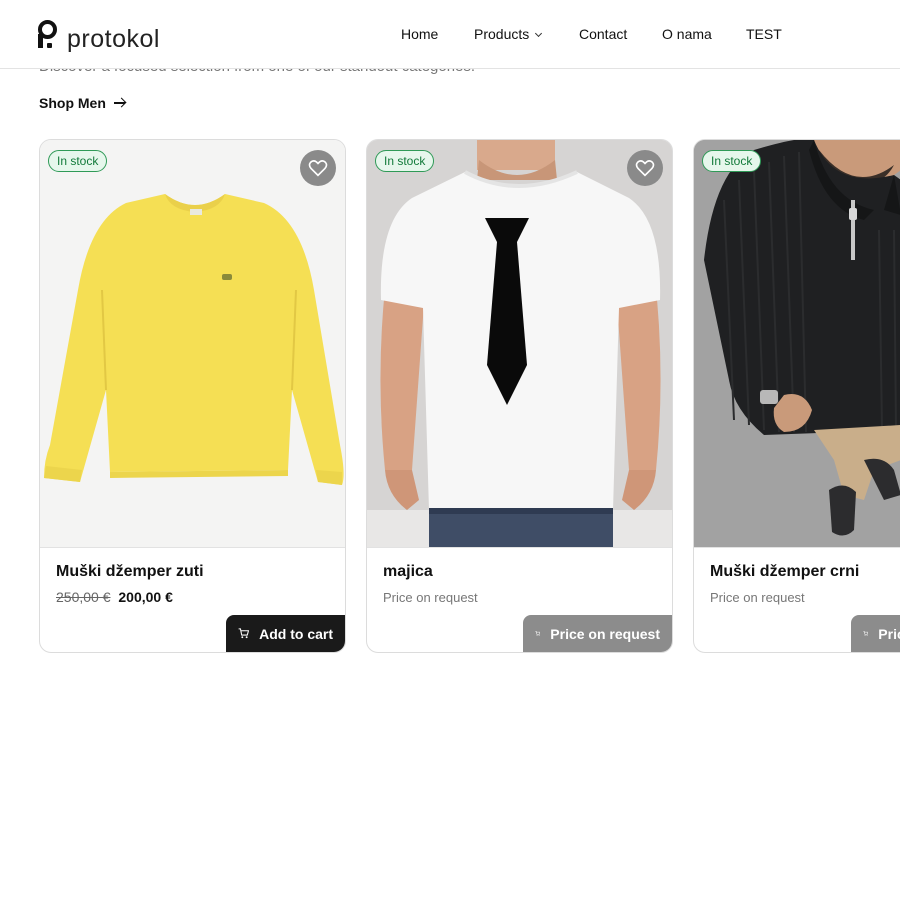 The height and width of the screenshot is (900, 900). I want to click on product-image-black-sweater, so click(797, 344).